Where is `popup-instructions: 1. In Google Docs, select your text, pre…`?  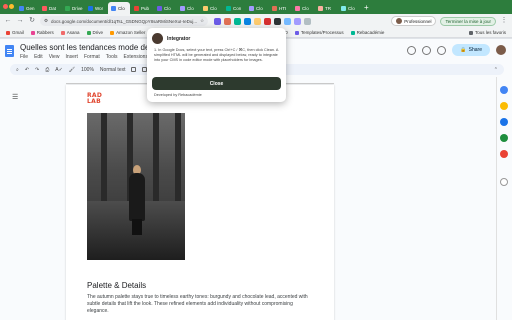
popup-instructions: 1. In Google Docs, select your text, pre… is located at coordinates (216, 55).